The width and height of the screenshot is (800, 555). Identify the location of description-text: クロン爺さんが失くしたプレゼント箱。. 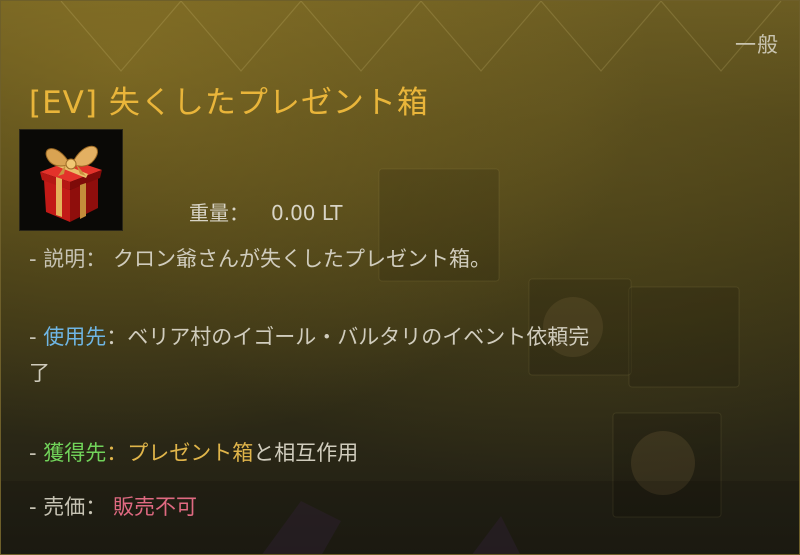
(301, 259).